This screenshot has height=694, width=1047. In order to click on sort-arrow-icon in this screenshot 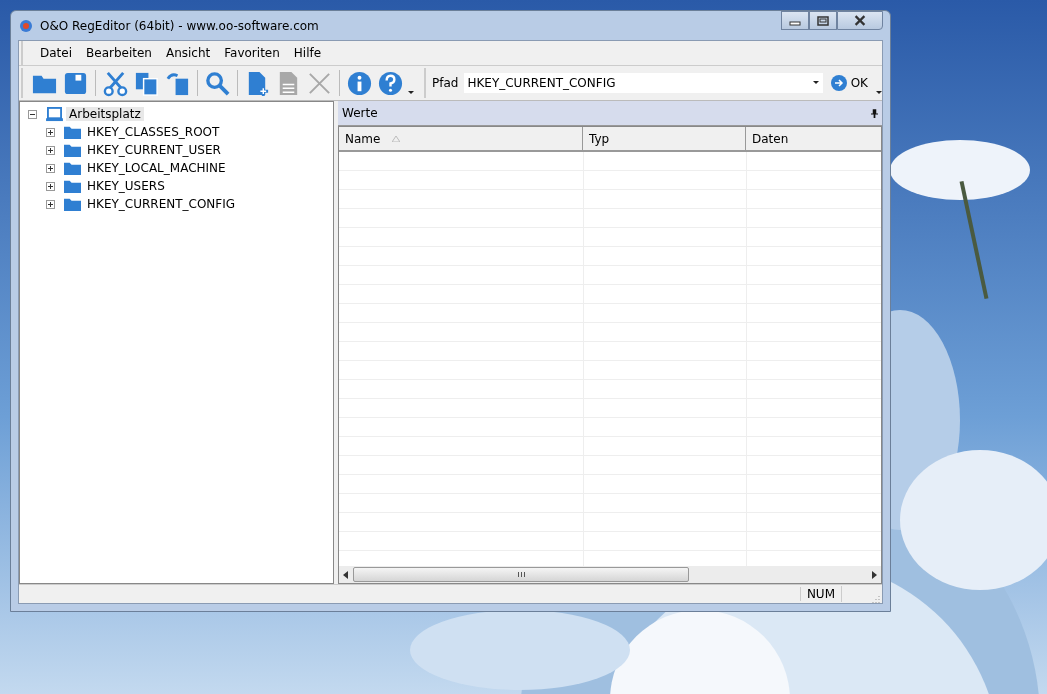, I will do `click(396, 138)`.